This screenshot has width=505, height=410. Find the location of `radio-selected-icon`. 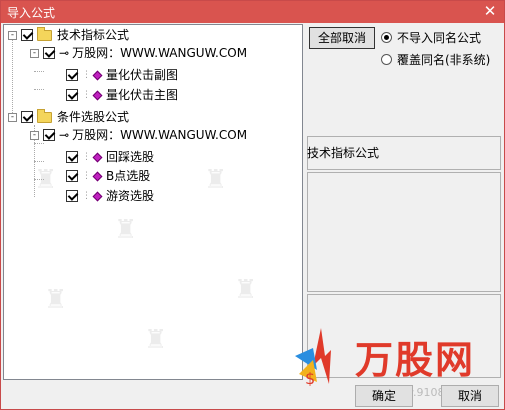

radio-selected-icon is located at coordinates (386, 37).